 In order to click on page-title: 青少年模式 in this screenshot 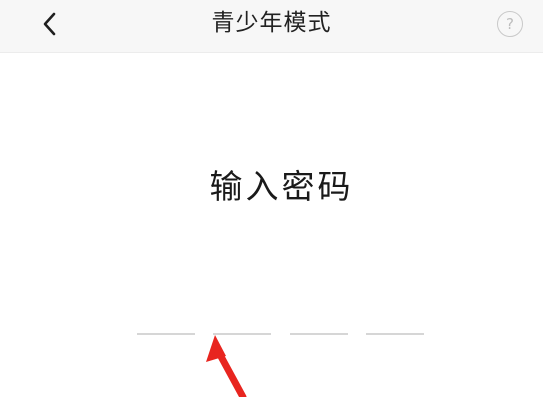, I will do `click(271, 23)`.